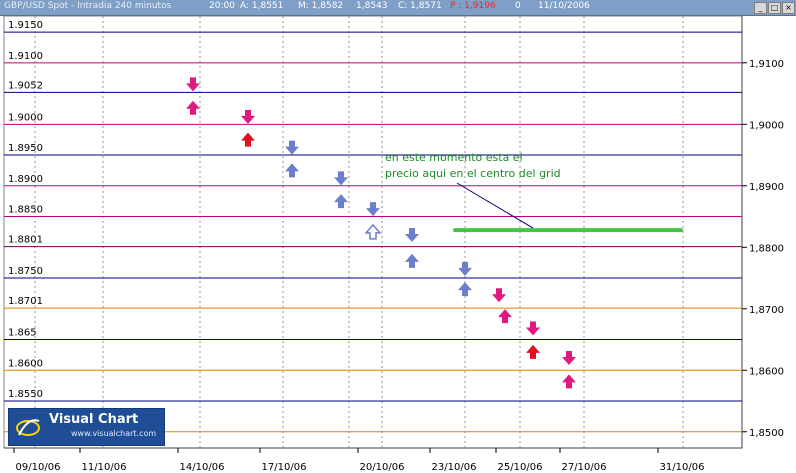 The height and width of the screenshot is (473, 796). I want to click on x-tick-label: 14/10/06, so click(202, 467).